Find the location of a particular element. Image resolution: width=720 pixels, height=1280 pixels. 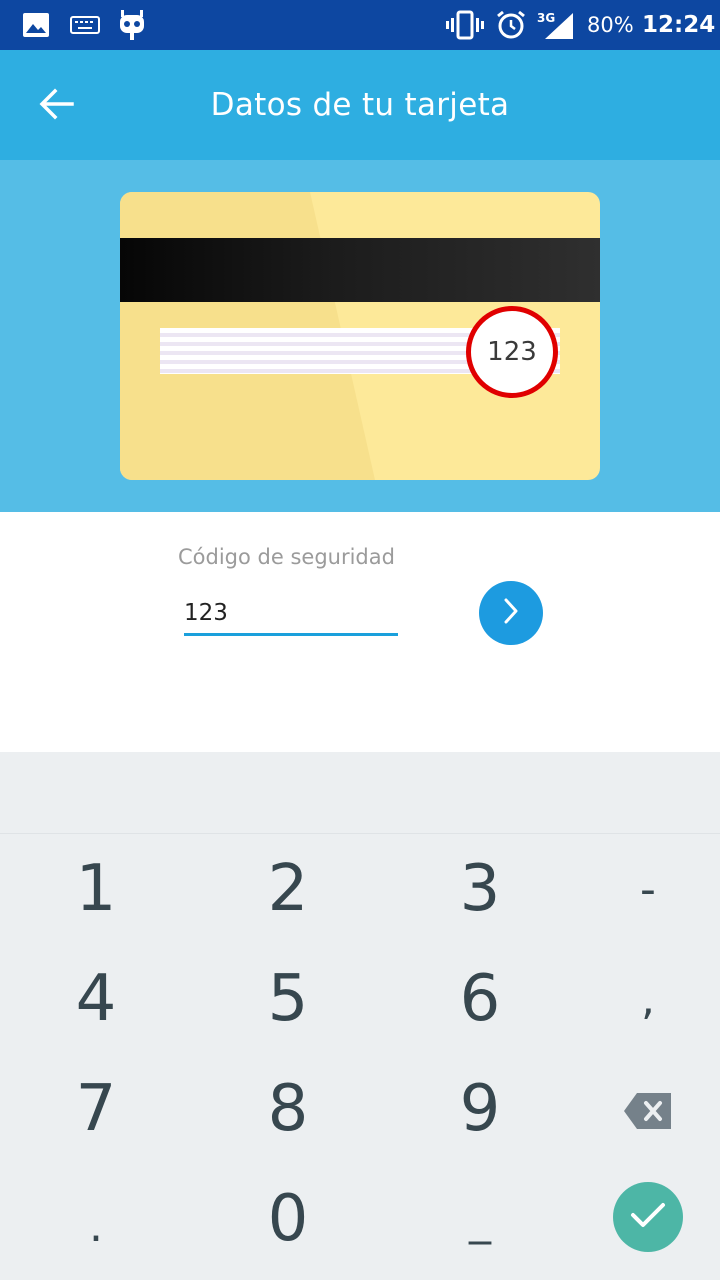

key-comma: , is located at coordinates (639, 999).